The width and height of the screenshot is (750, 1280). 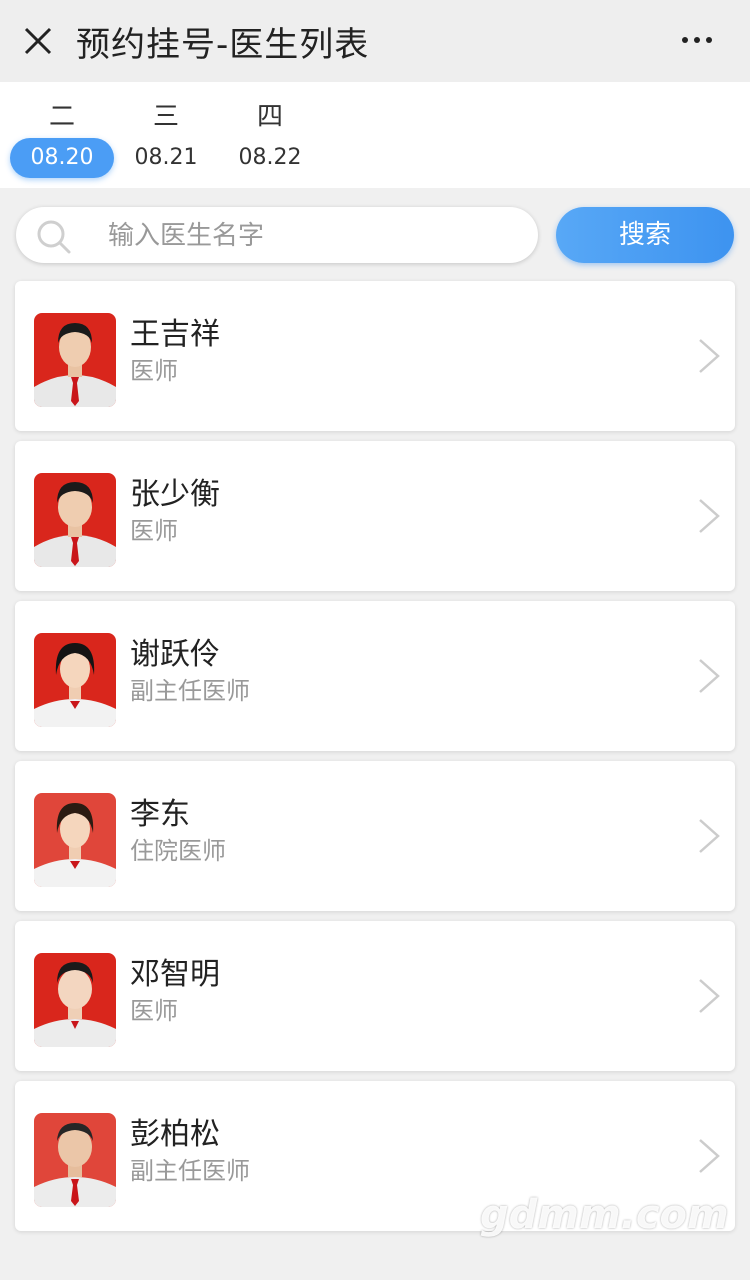 I want to click on doctor-card: 王吉祥 医师, so click(x=375, y=356).